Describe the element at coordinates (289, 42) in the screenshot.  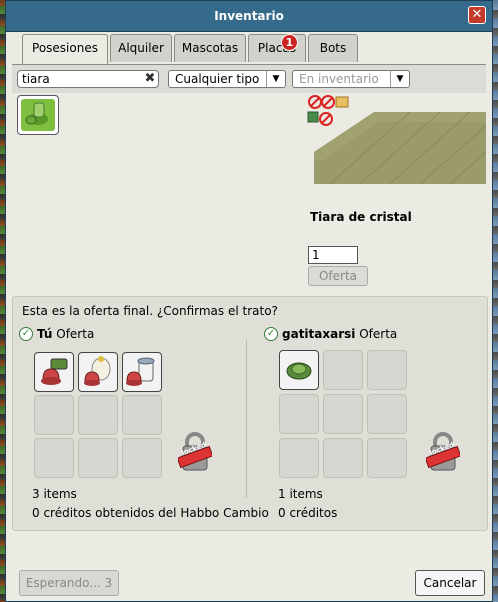
I see `notification-badge: 1` at that location.